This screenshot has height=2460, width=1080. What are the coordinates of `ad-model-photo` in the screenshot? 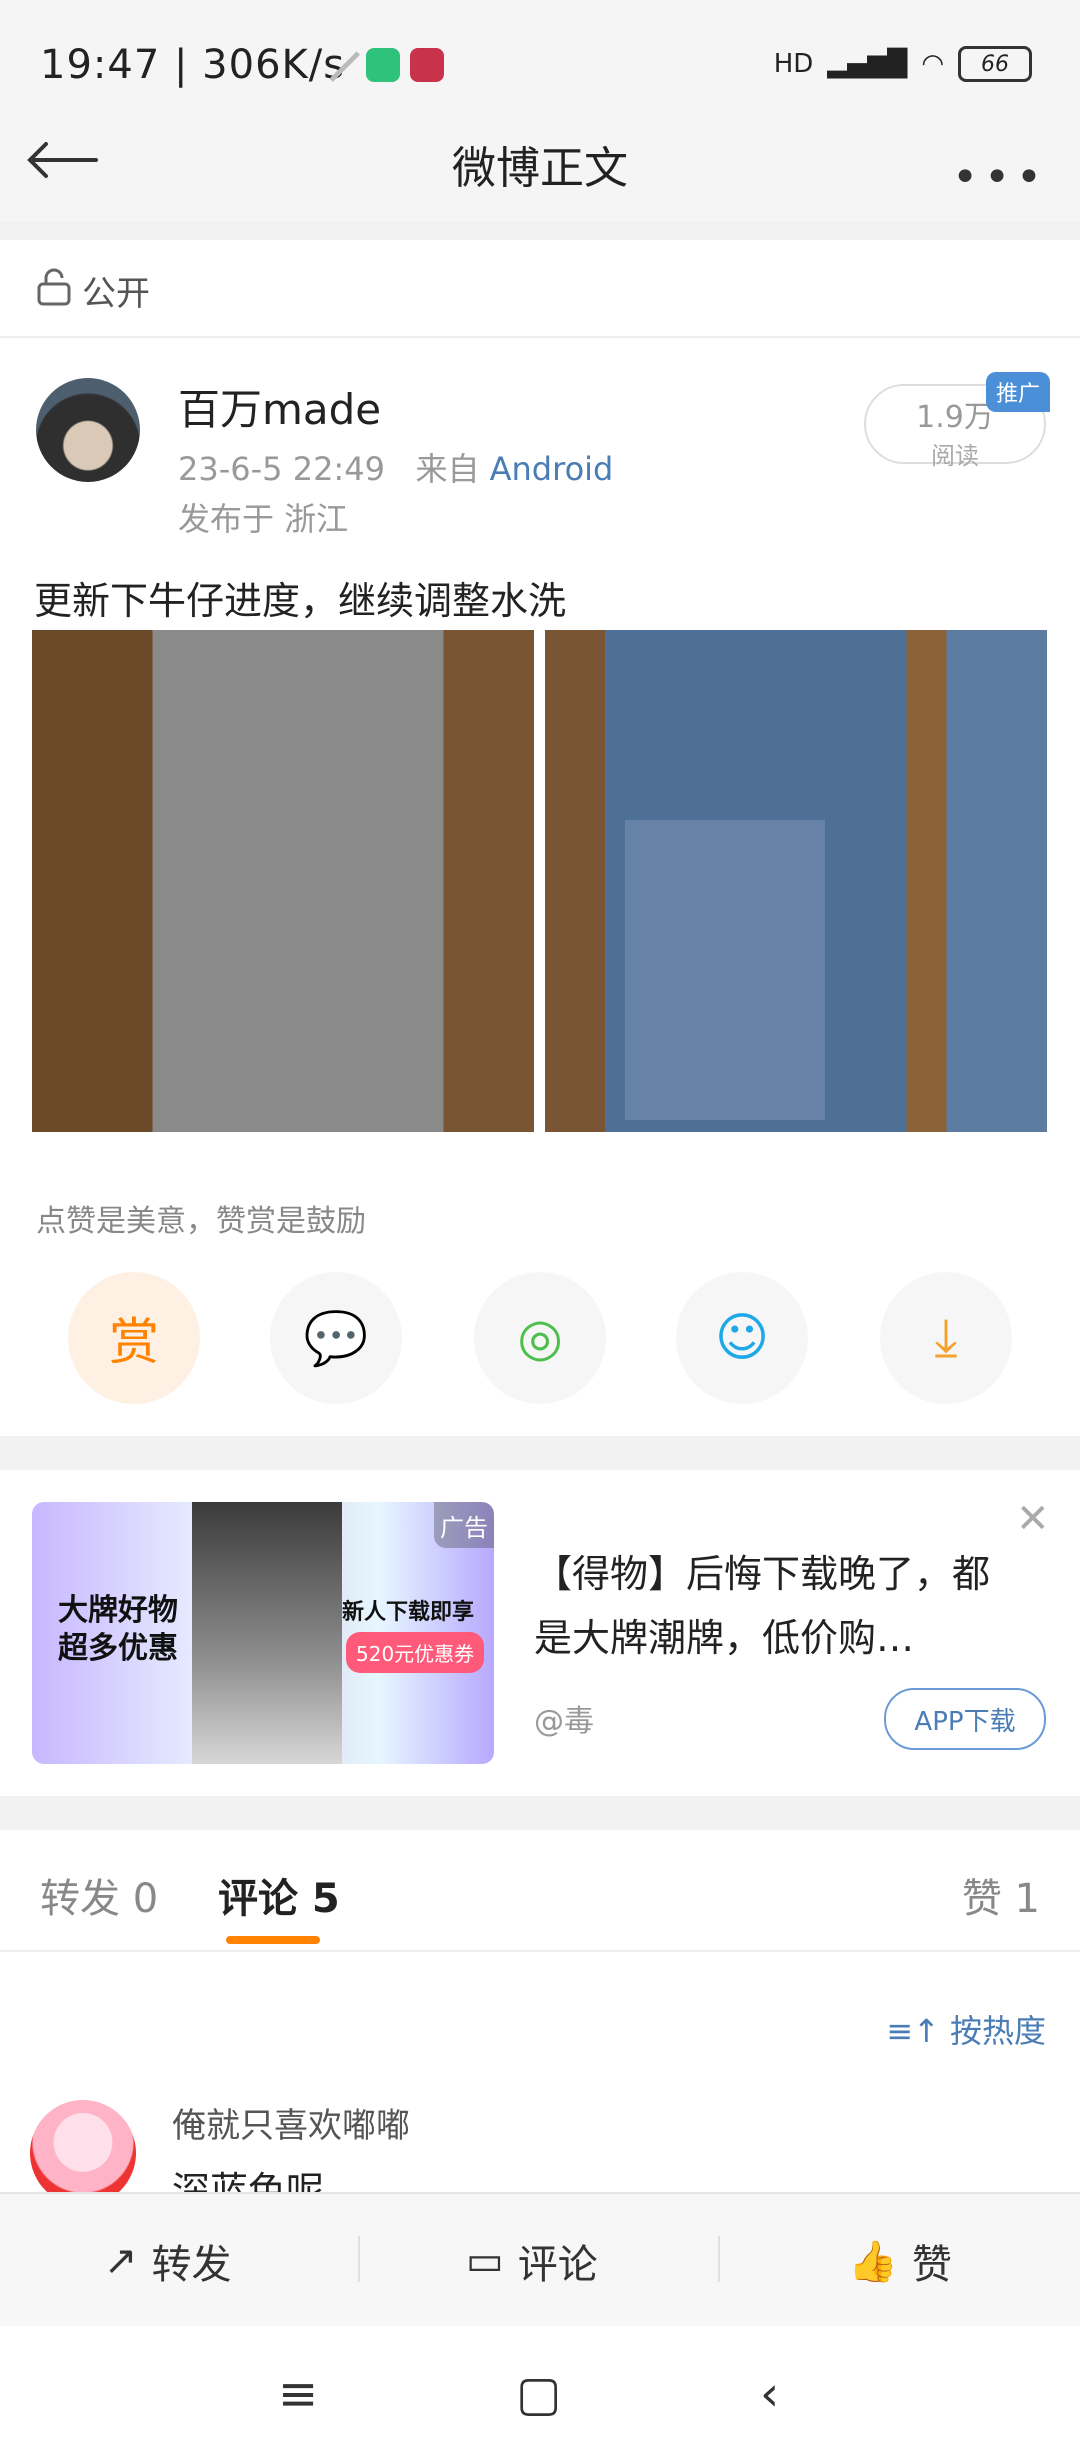 It's located at (267, 1633).